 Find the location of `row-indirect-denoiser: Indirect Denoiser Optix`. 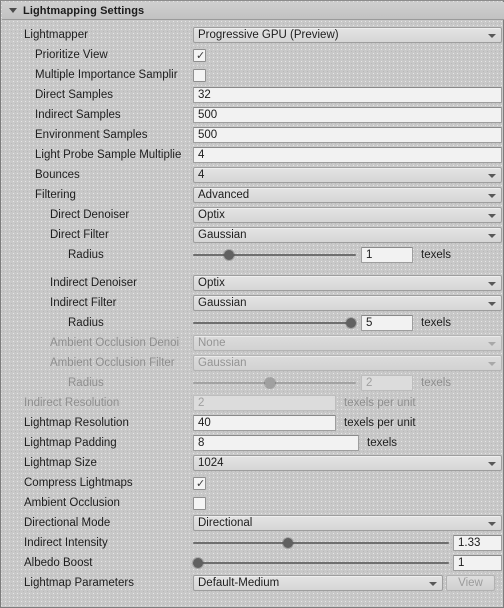

row-indirect-denoiser: Indirect Denoiser Optix is located at coordinates (253, 283).